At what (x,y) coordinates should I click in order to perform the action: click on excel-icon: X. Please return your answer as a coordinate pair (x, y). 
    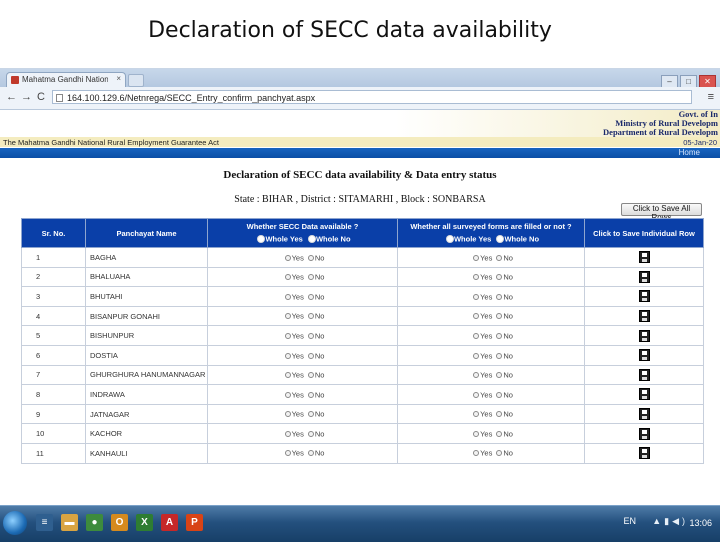
    Looking at the image, I should click on (144, 522).